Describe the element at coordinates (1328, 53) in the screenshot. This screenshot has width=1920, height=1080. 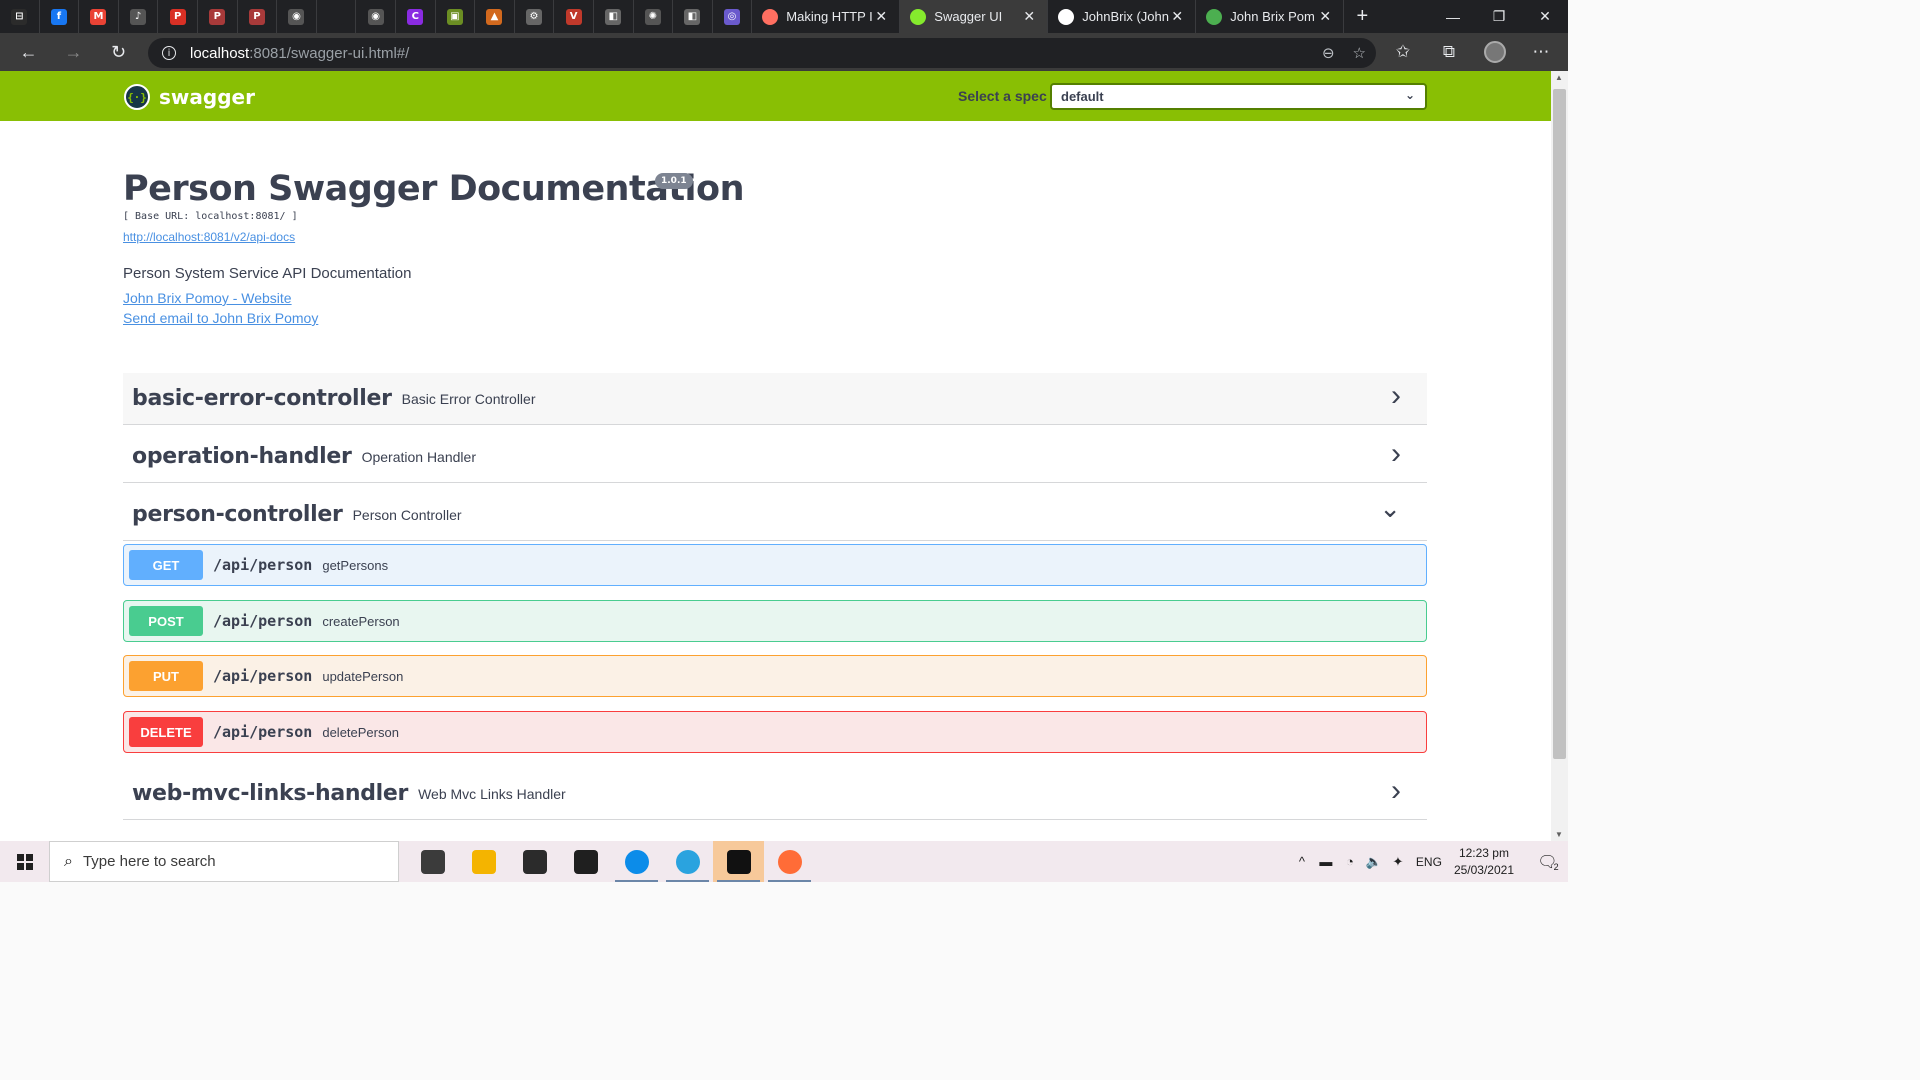
I see `zoom-icon: ⊖` at that location.